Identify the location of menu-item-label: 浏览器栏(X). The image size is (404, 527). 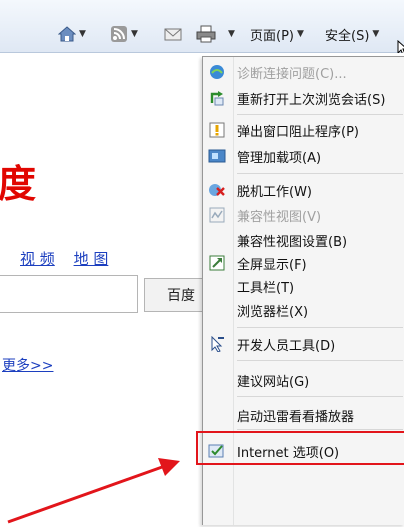
(273, 312).